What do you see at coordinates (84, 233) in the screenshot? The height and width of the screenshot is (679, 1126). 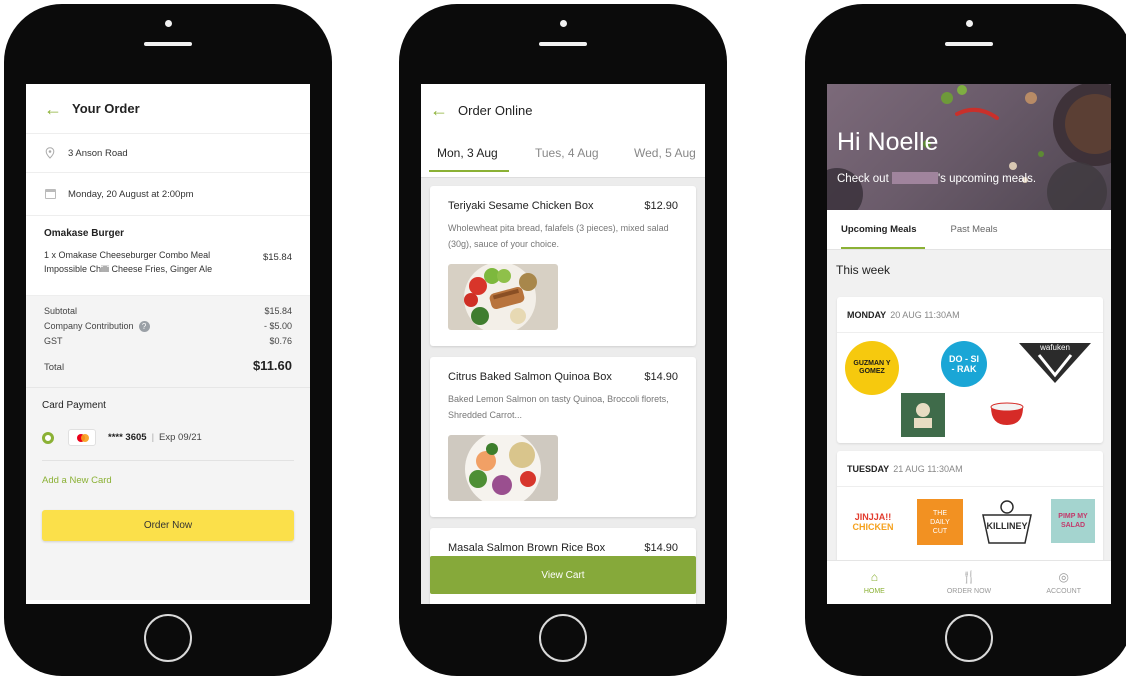 I see `restaurant-name: Omakase Burger` at bounding box center [84, 233].